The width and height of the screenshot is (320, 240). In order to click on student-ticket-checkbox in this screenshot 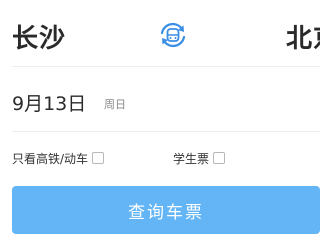, I will do `click(219, 158)`.